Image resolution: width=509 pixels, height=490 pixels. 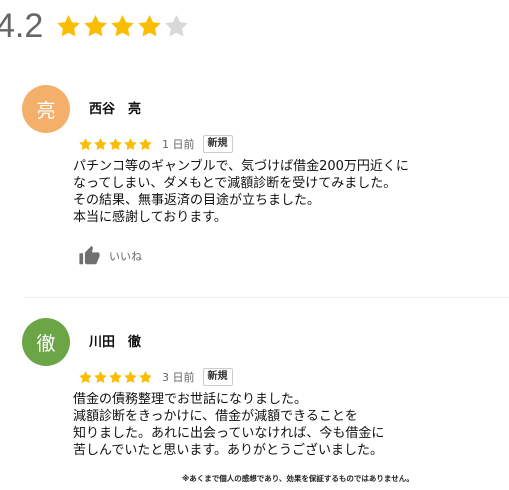 What do you see at coordinates (115, 107) in the screenshot?
I see `reviewer-name: 西谷 亮` at bounding box center [115, 107].